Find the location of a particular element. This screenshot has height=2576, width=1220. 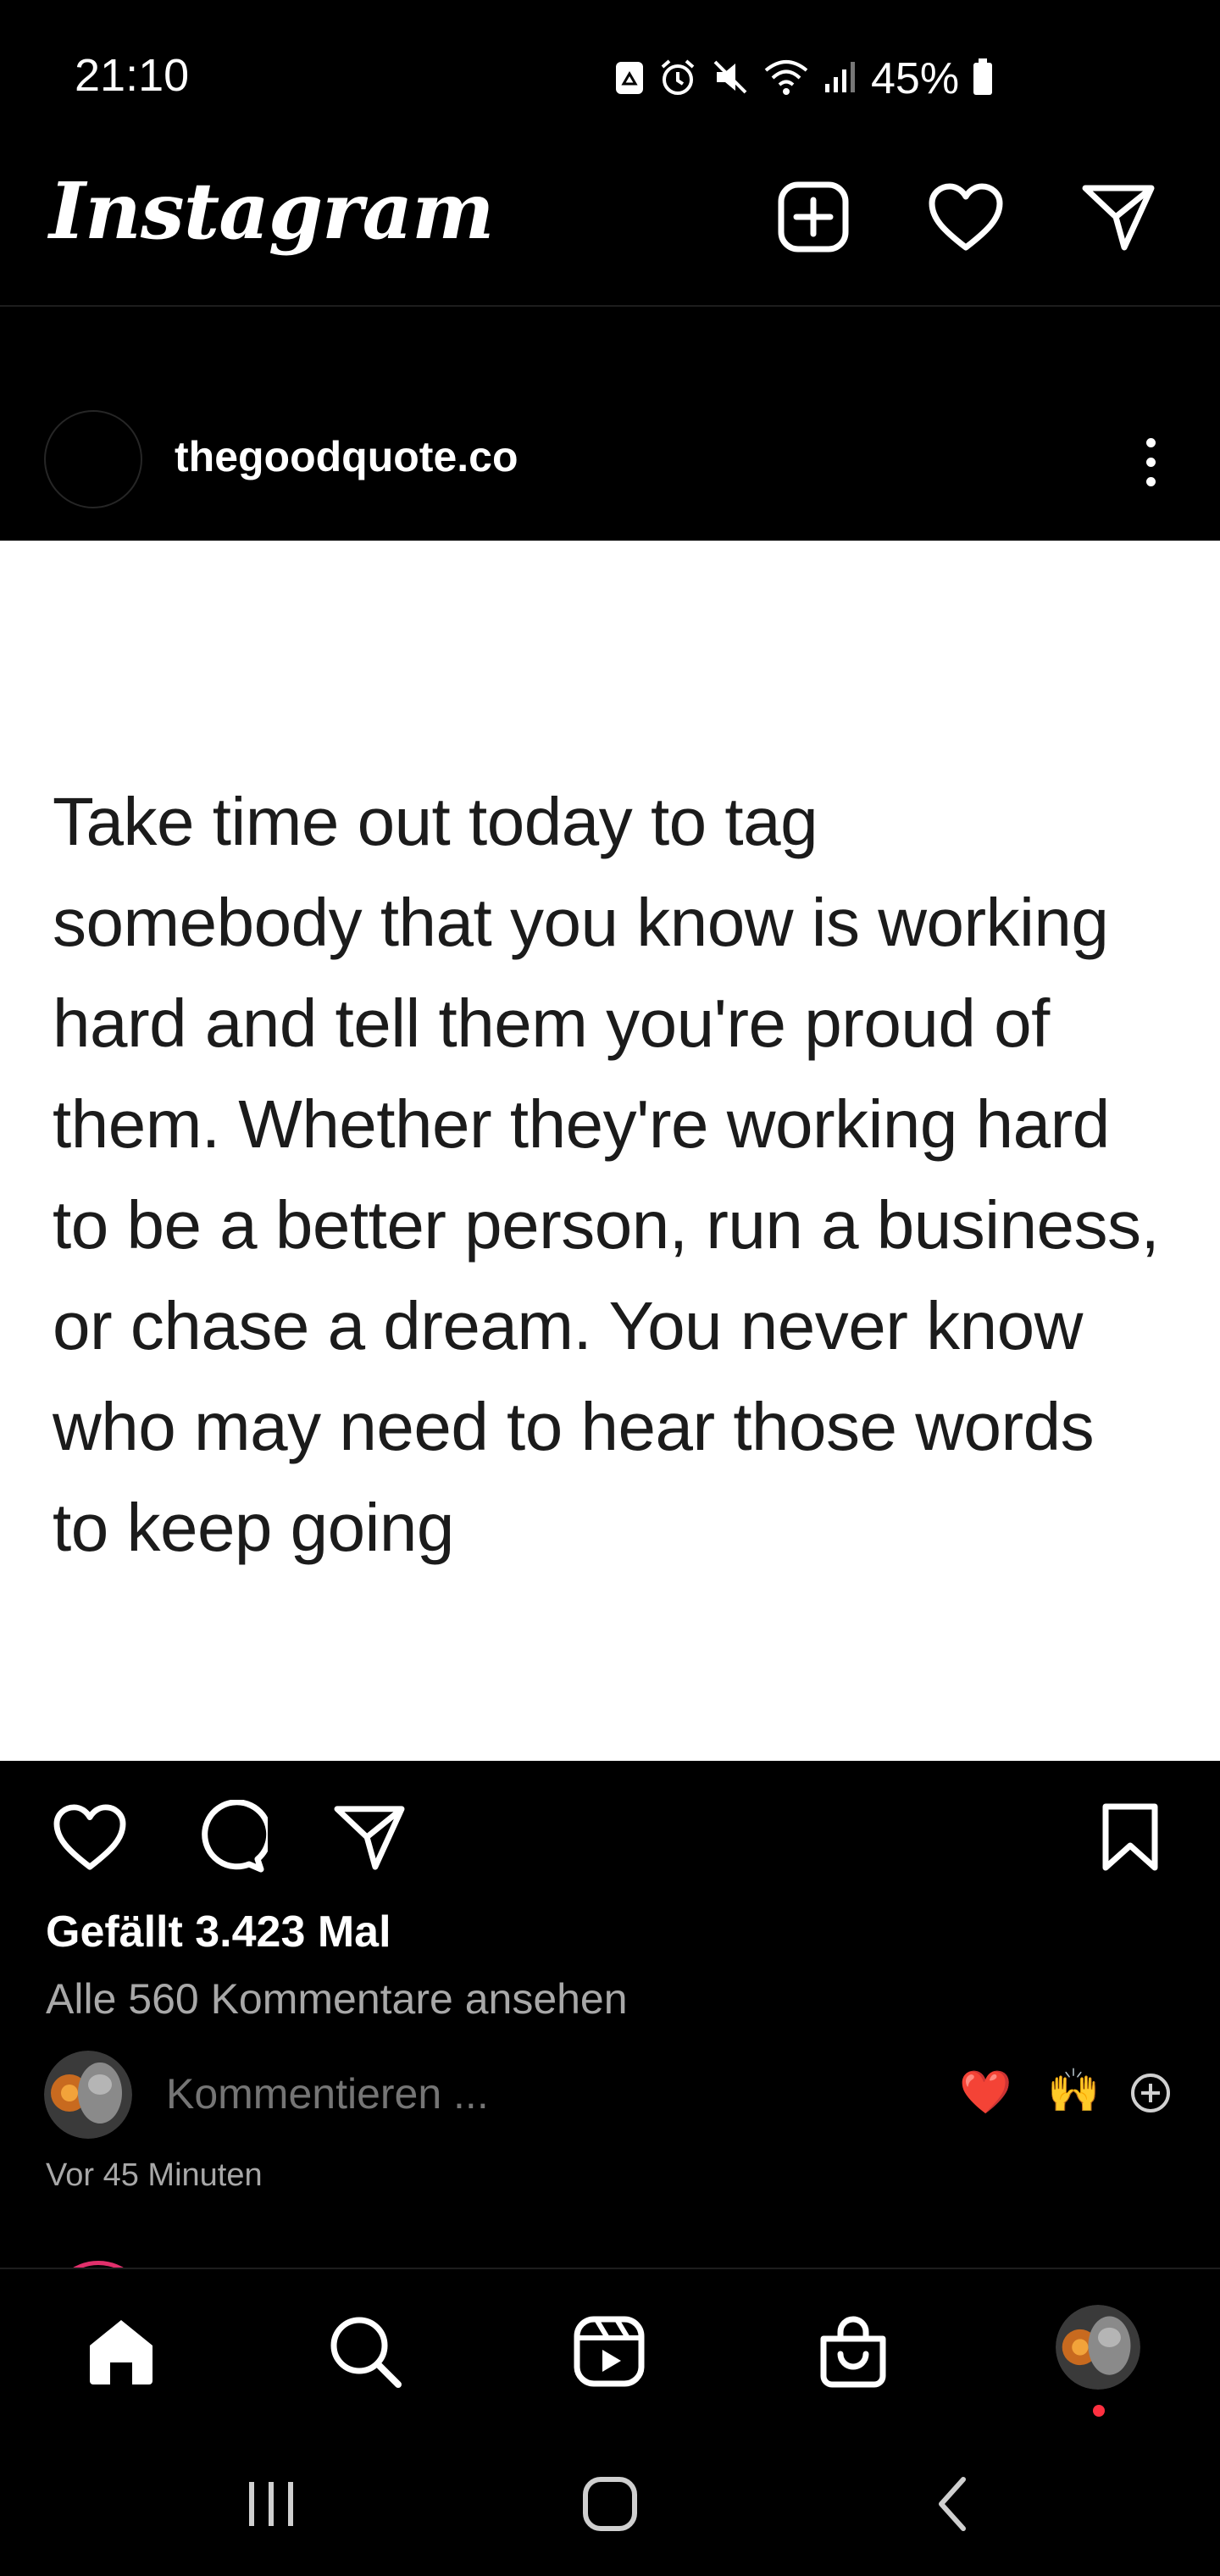

notification-dot is located at coordinates (1099, 2411).